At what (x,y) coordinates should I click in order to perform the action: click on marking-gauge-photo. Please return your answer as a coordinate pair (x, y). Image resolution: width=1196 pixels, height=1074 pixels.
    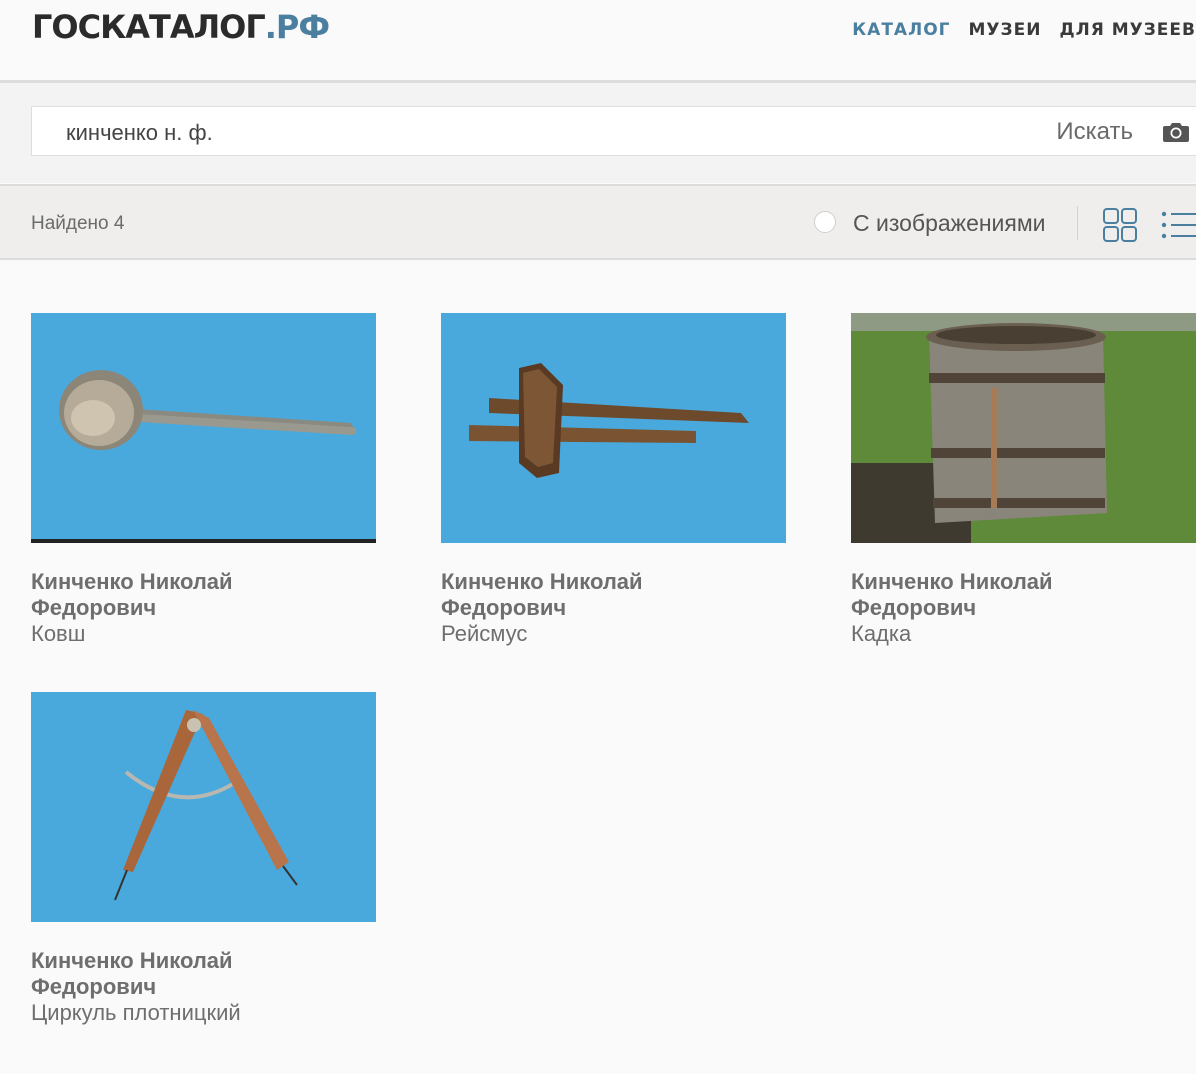
    Looking at the image, I should click on (613, 428).